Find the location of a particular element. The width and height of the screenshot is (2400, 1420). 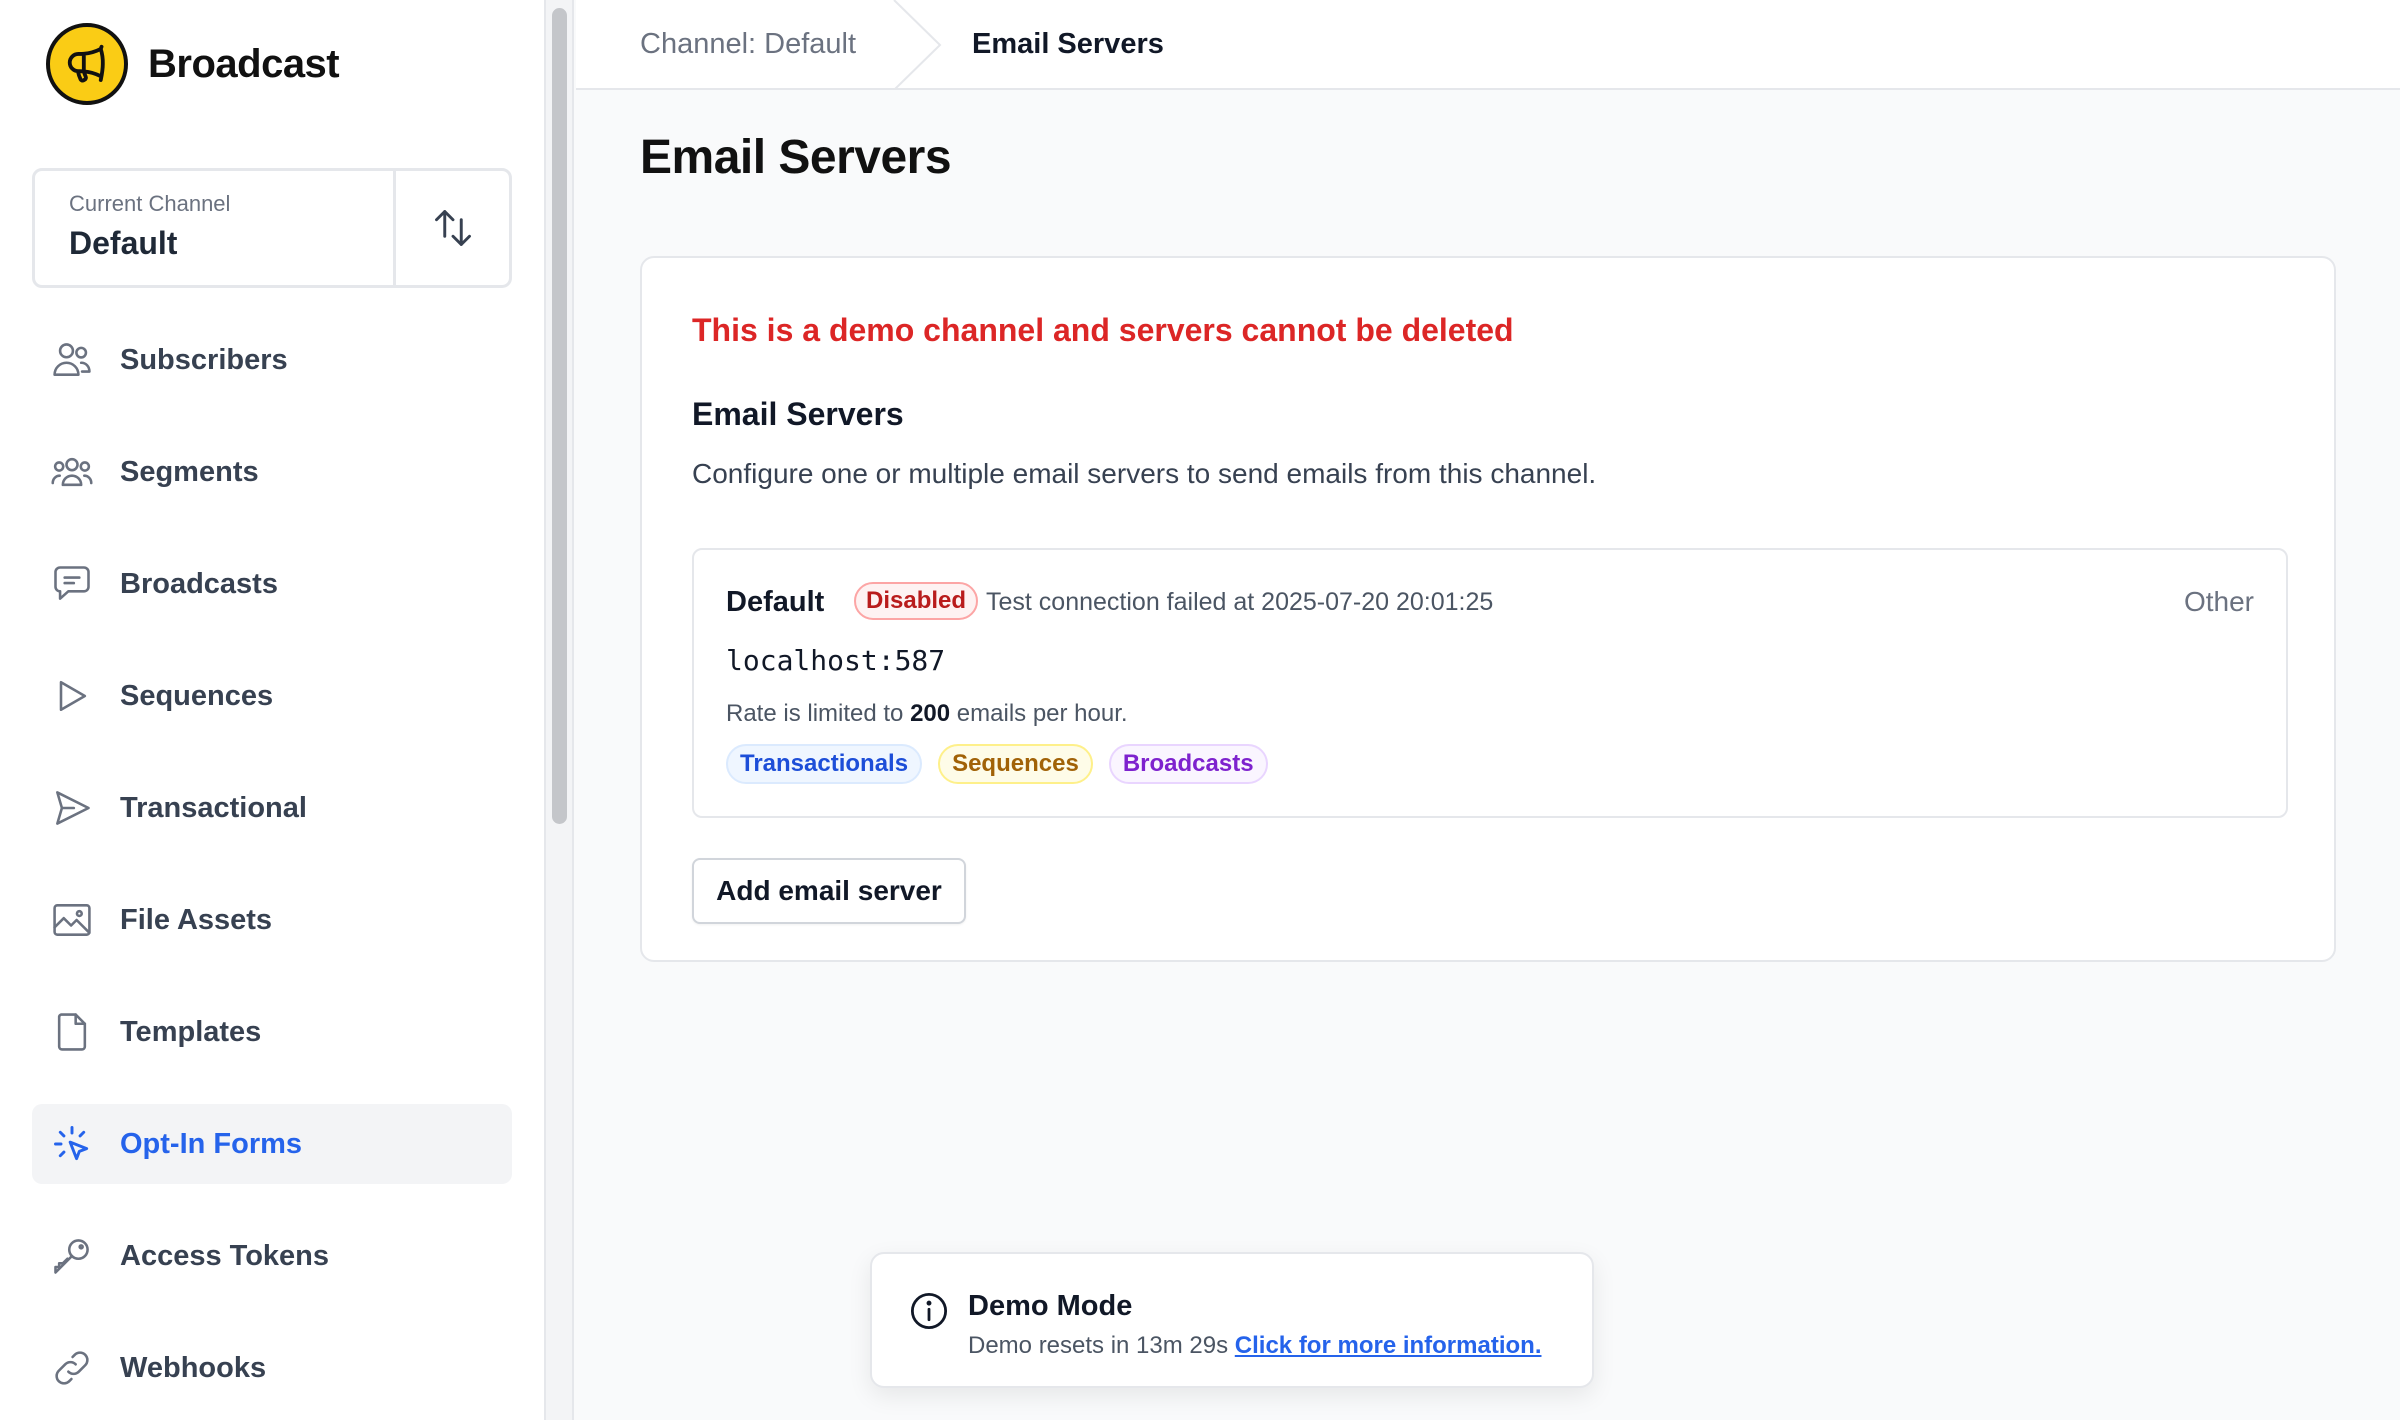

brand: Broadcast is located at coordinates (193, 64).